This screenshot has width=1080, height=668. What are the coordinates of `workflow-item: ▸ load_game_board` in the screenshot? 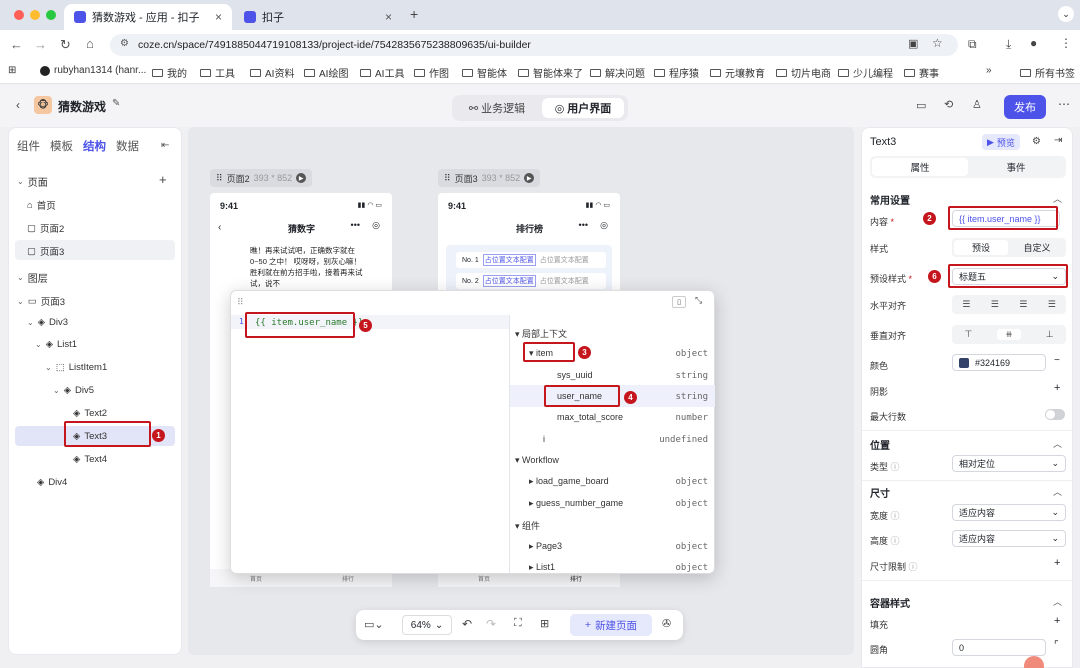 It's located at (569, 481).